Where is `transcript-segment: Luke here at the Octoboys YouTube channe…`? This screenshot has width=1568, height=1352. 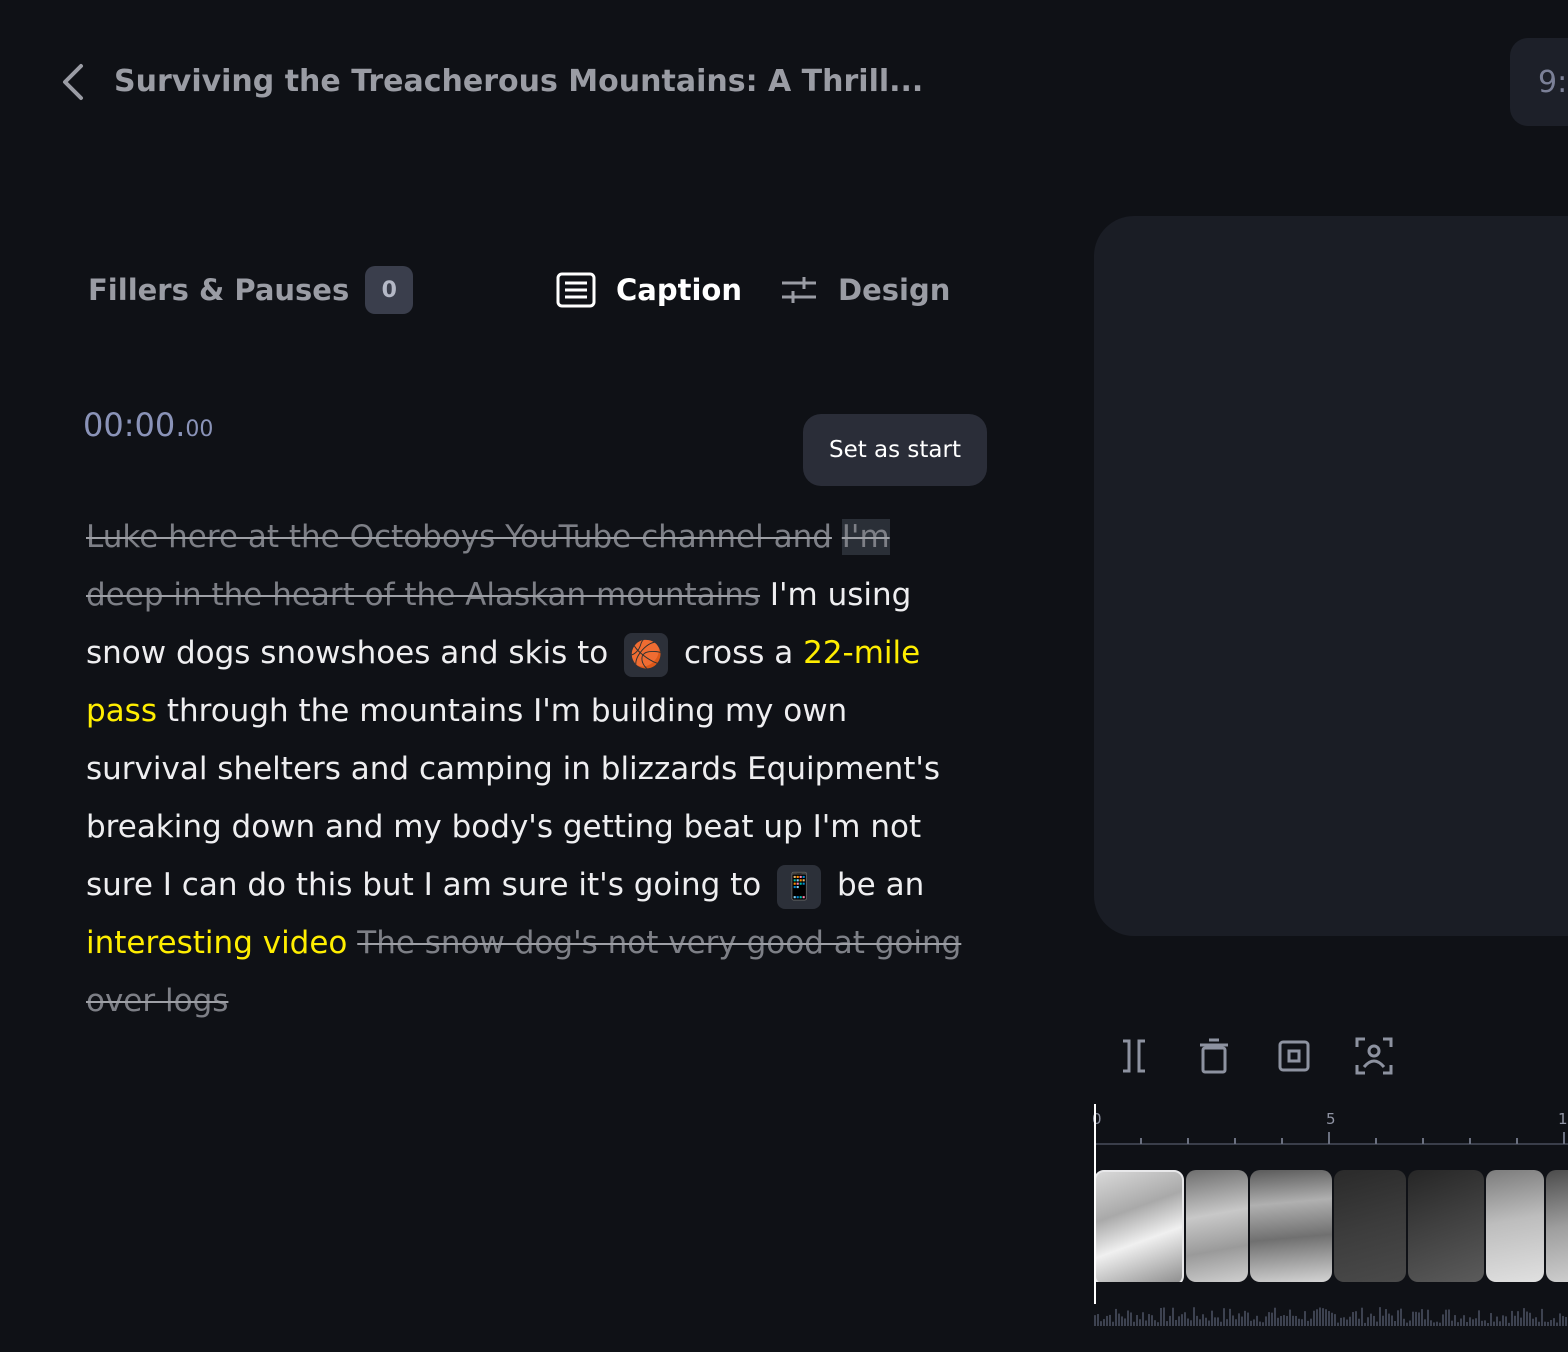
transcript-segment: Luke here at the Octoboys YouTube channe… is located at coordinates (459, 537).